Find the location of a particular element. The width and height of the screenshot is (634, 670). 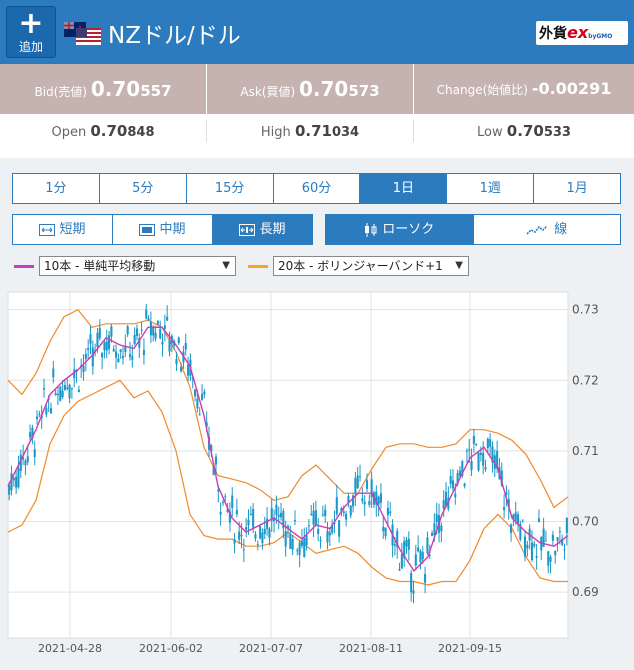

tab-term-long: 長期 is located at coordinates (262, 229).